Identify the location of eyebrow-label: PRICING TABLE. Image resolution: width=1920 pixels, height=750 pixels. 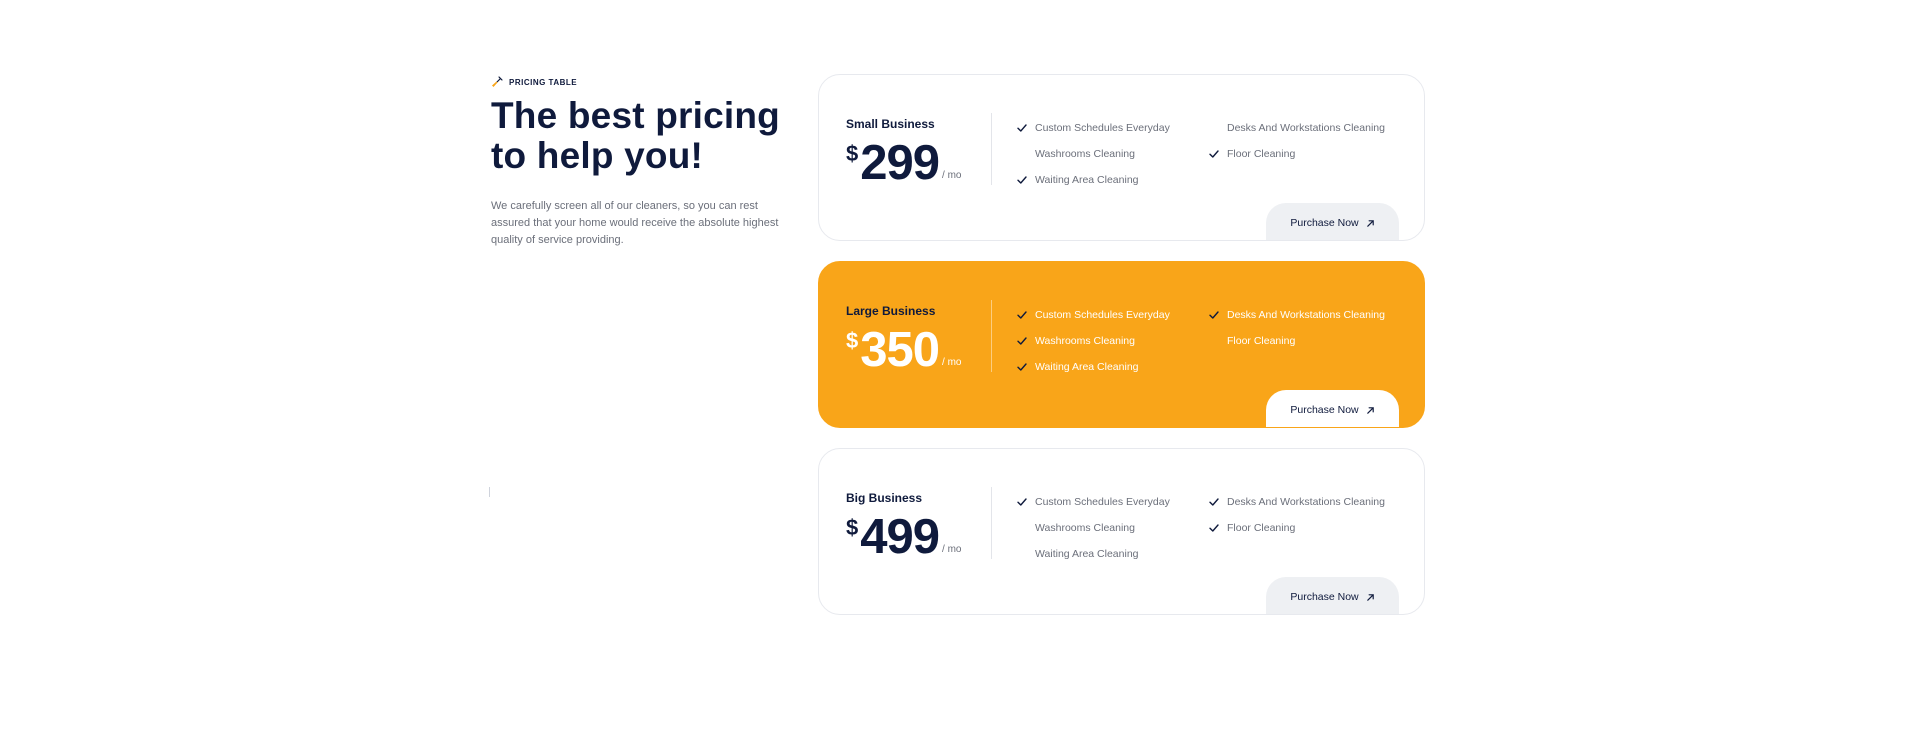
(543, 82).